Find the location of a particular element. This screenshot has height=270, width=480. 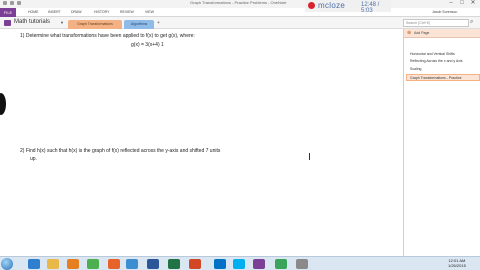

page-item-scaling: Scaling is located at coordinates (415, 69).